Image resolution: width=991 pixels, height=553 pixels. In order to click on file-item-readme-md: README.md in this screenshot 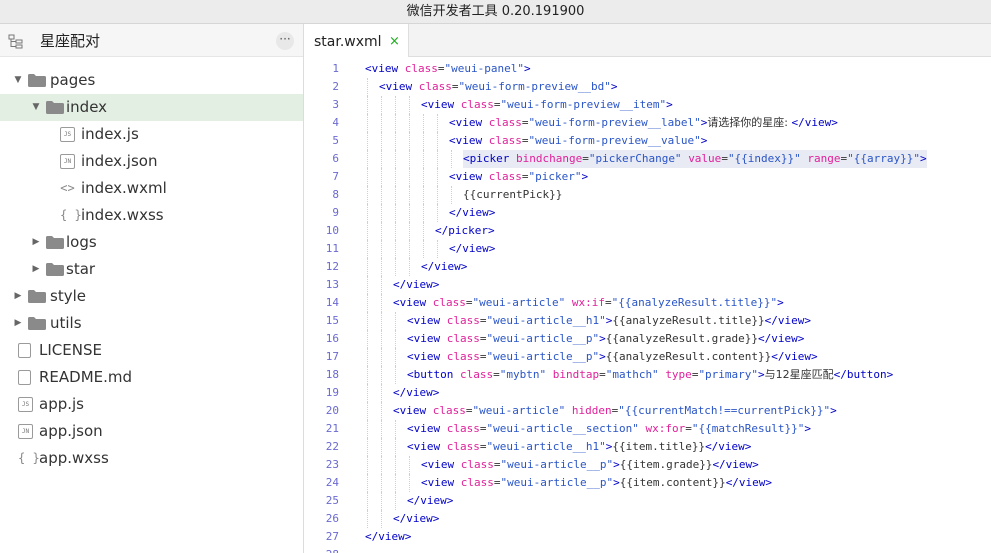, I will do `click(151, 377)`.